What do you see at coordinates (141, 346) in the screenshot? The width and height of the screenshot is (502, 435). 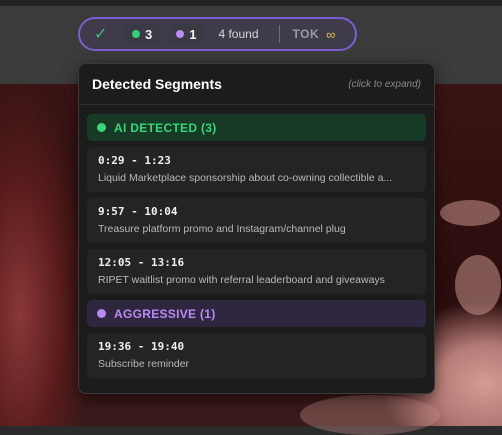 I see `segment-time: 19:36 - 19:40` at bounding box center [141, 346].